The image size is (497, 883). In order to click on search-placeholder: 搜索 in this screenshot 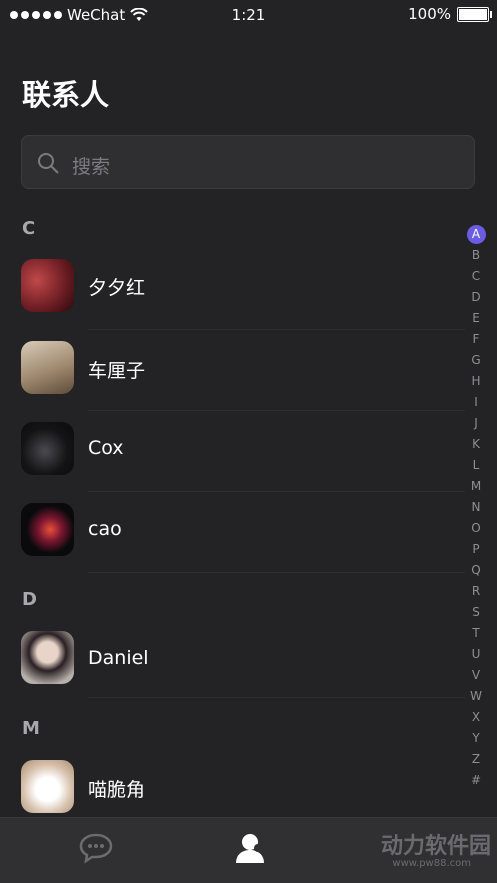, I will do `click(91, 167)`.